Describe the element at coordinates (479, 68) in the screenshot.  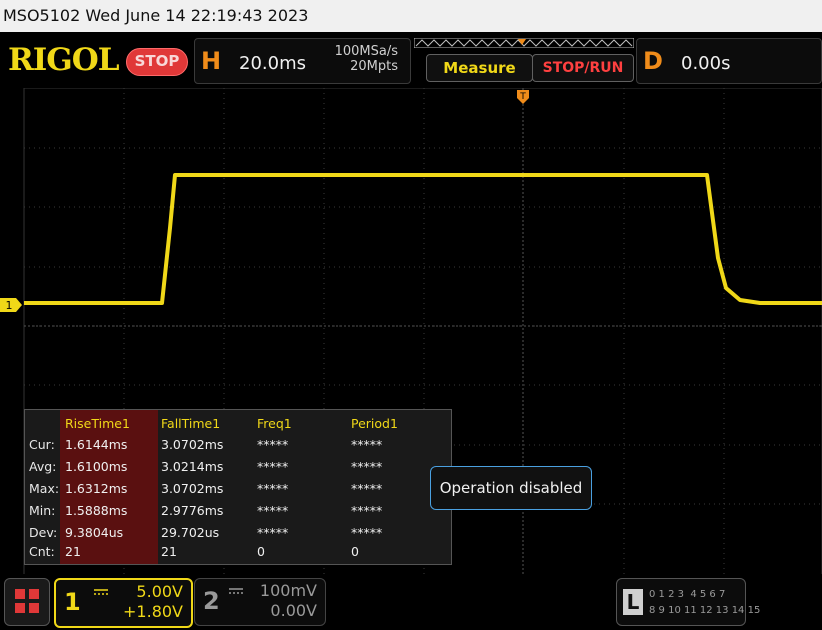
I see `measure-button: Measure` at that location.